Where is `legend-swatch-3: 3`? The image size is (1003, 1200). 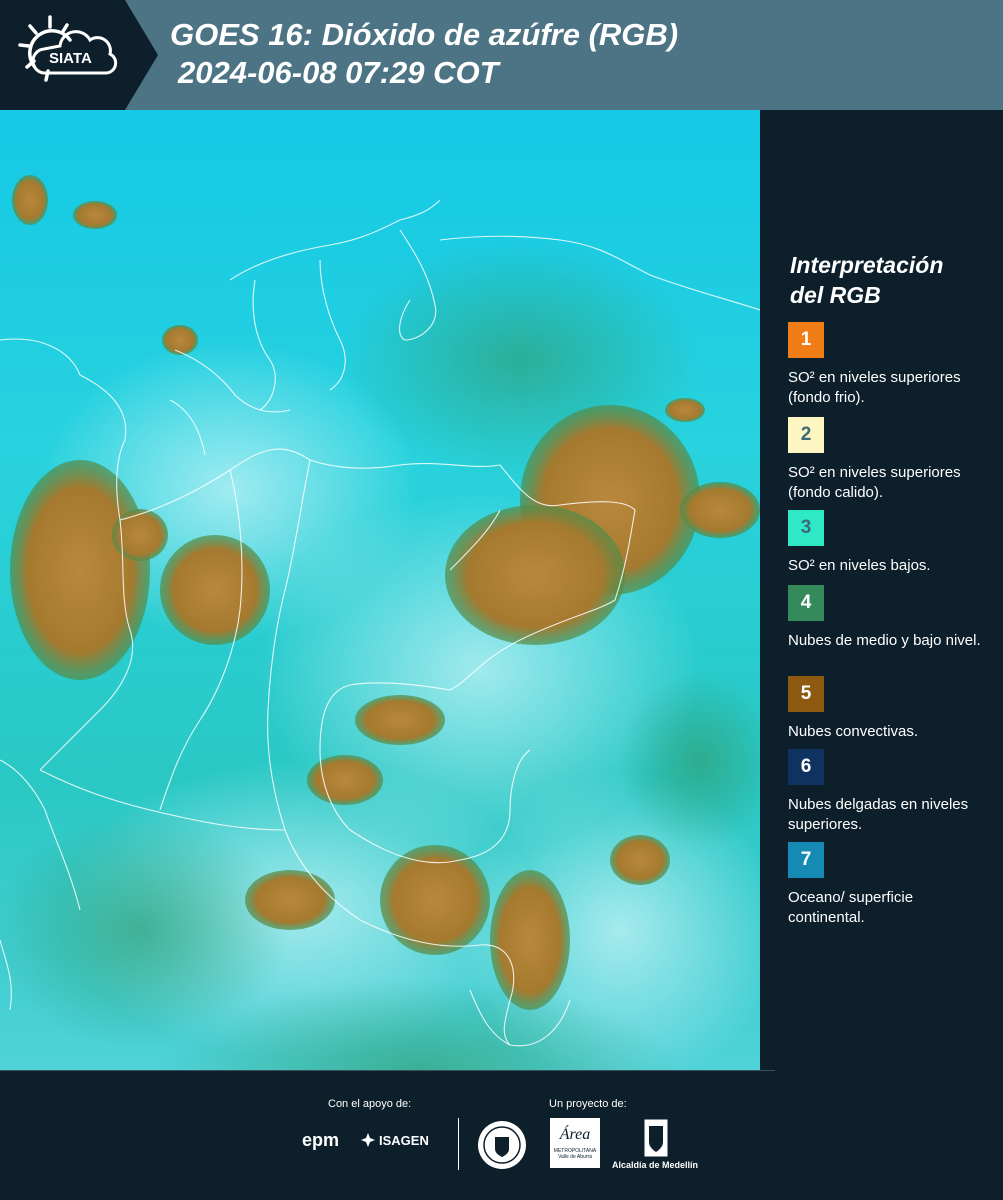 legend-swatch-3: 3 is located at coordinates (806, 528).